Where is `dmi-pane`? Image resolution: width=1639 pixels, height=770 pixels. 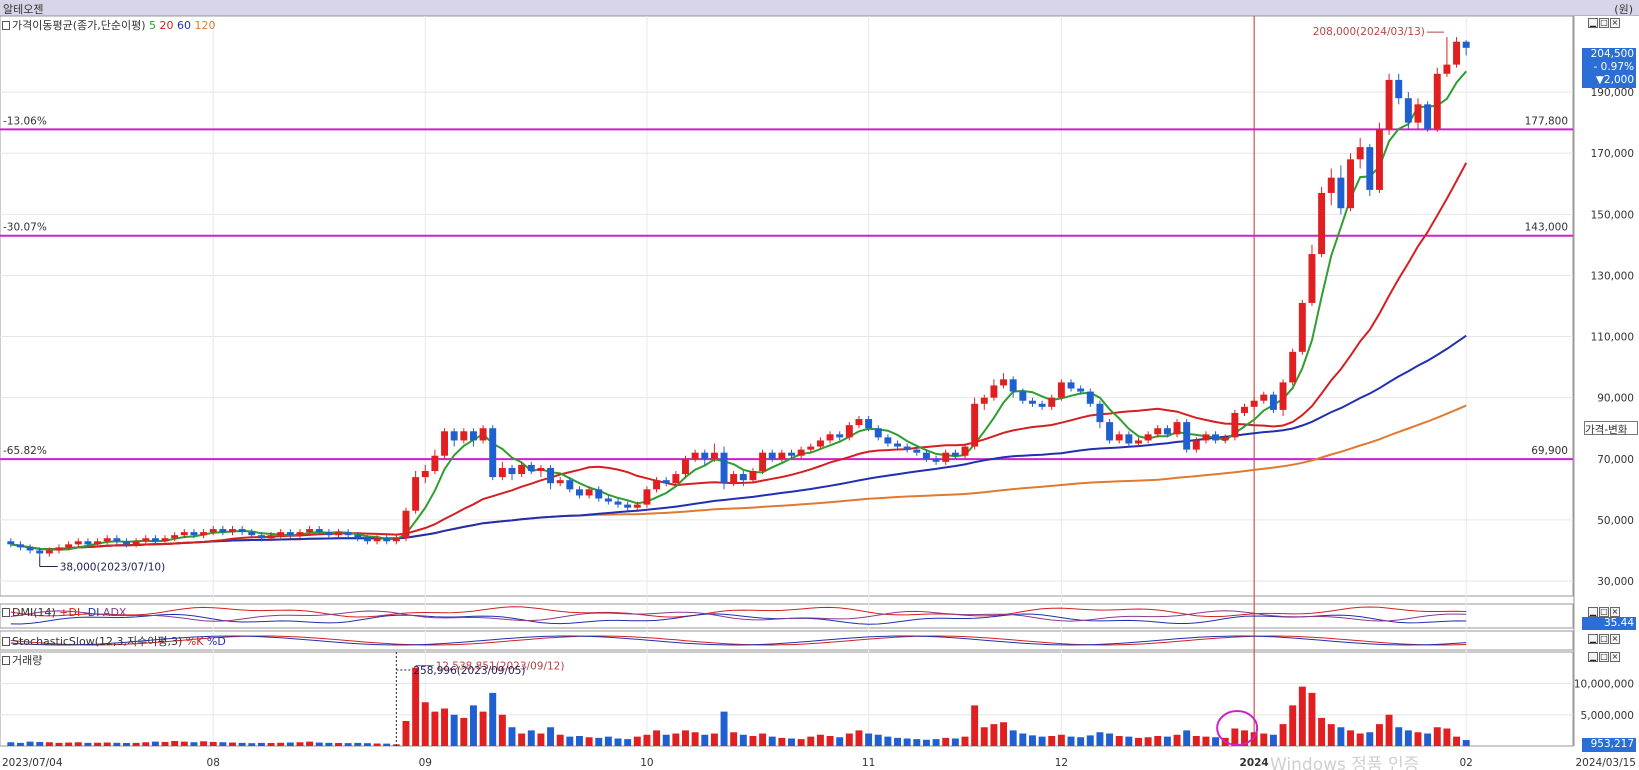
dmi-pane is located at coordinates (787, 616).